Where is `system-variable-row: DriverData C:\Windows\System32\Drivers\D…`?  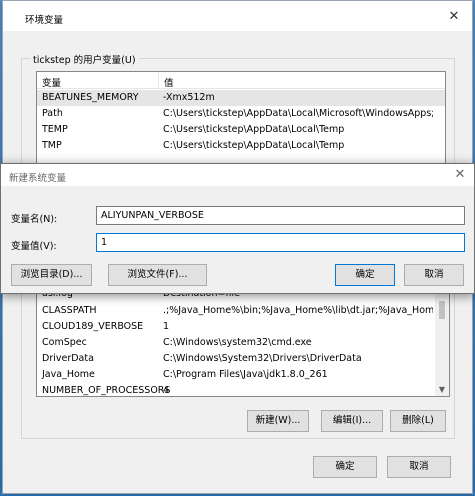 system-variable-row: DriverData C:\Windows\System32\Drivers\D… is located at coordinates (243, 359).